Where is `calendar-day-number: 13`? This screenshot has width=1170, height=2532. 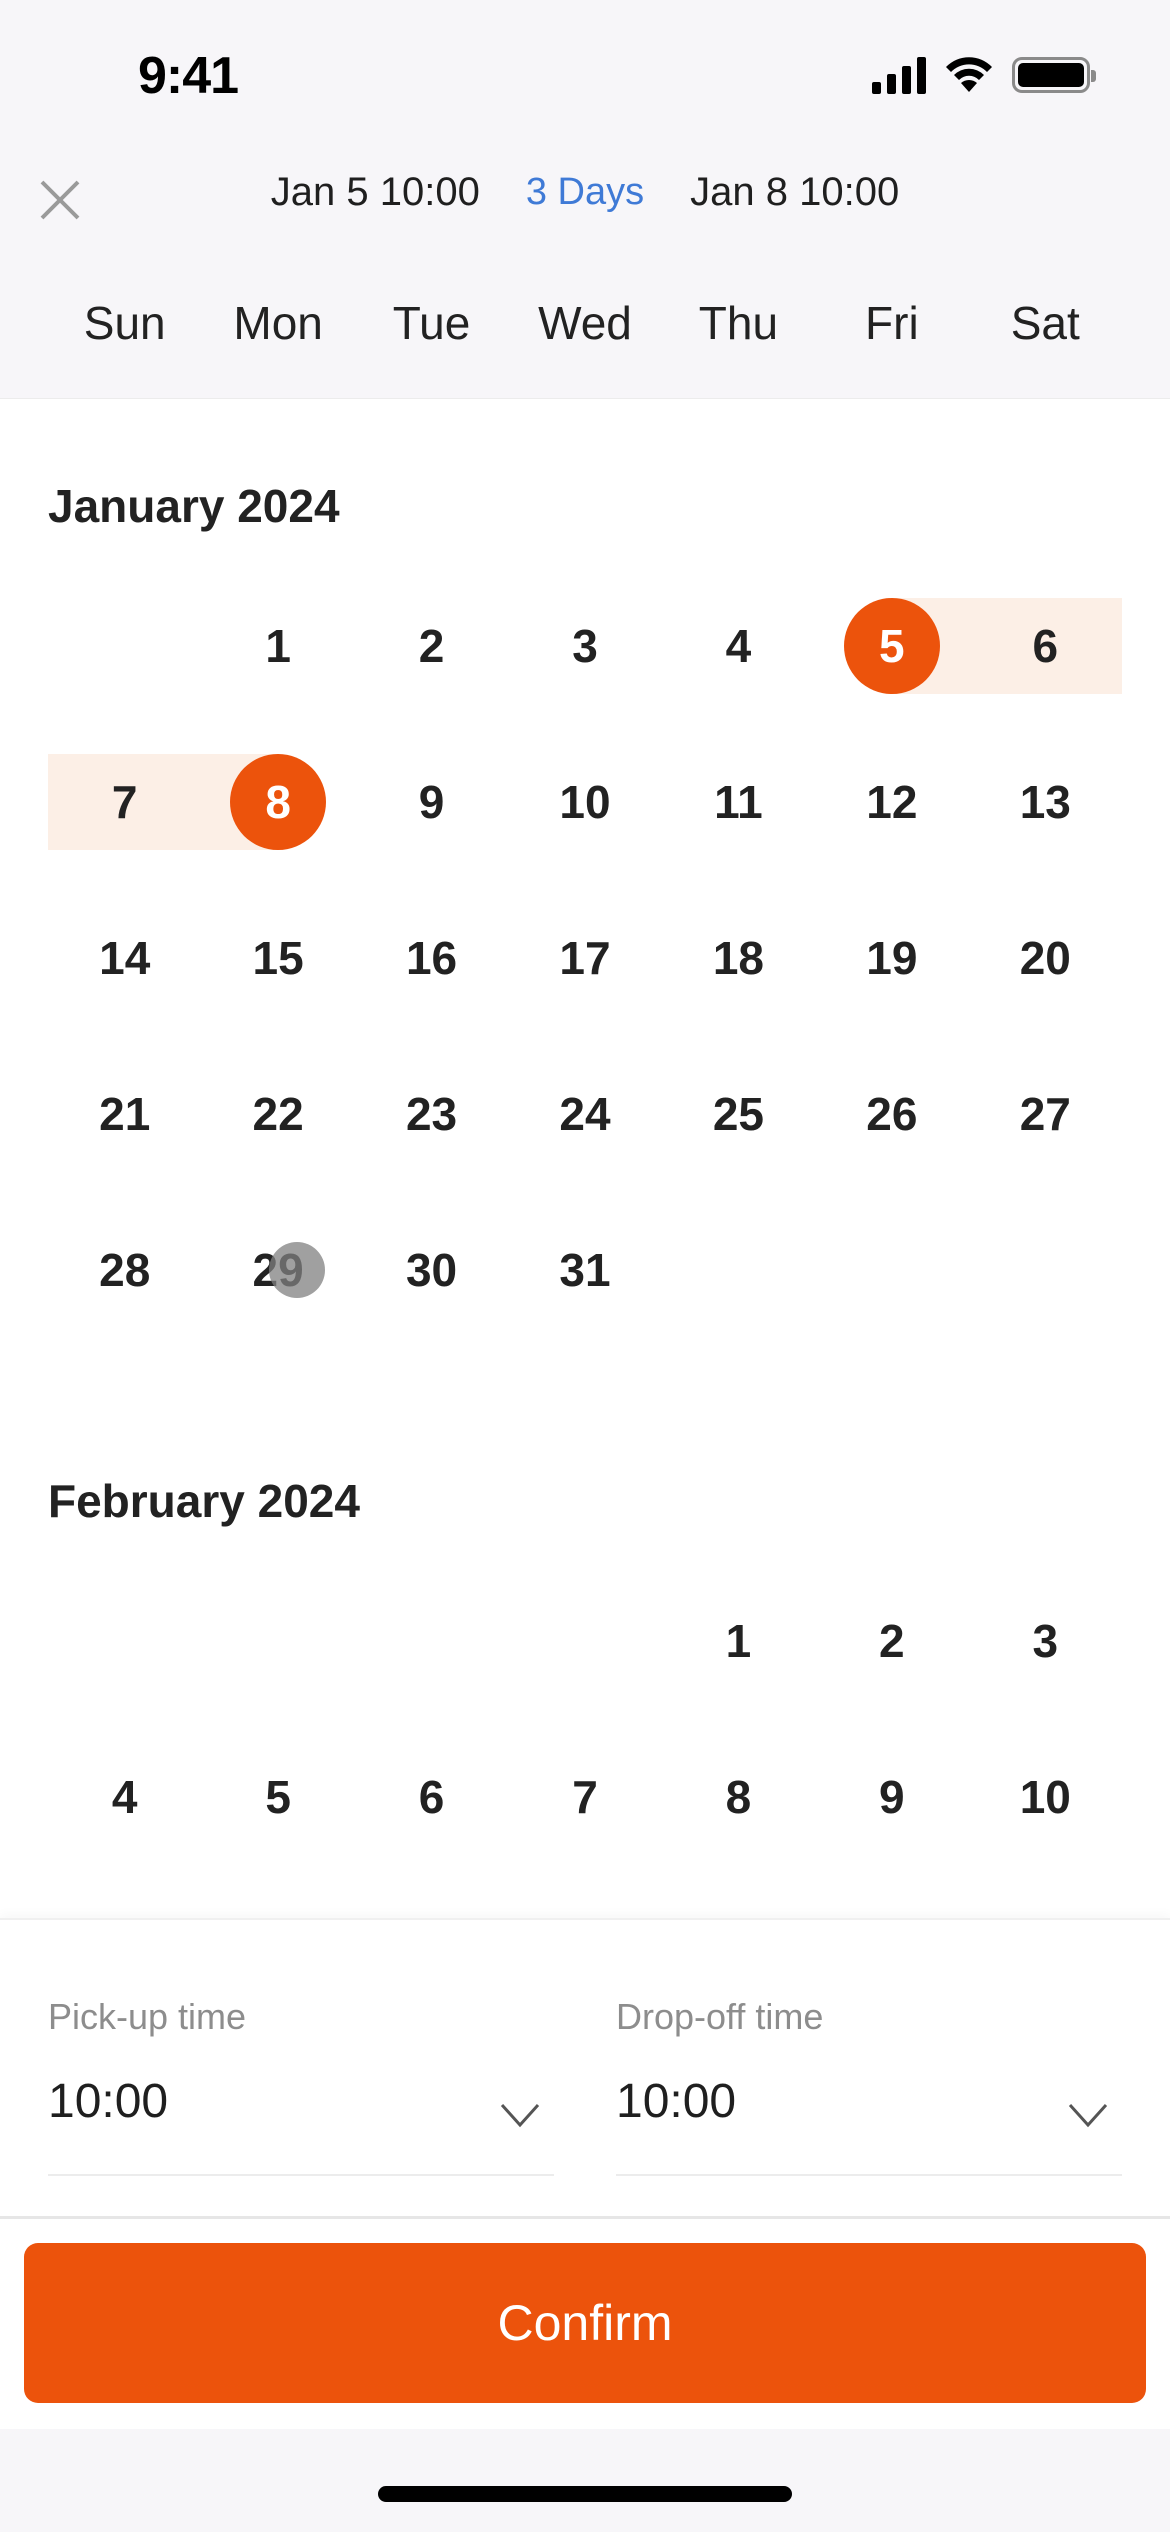
calendar-day-number: 13 is located at coordinates (1045, 802).